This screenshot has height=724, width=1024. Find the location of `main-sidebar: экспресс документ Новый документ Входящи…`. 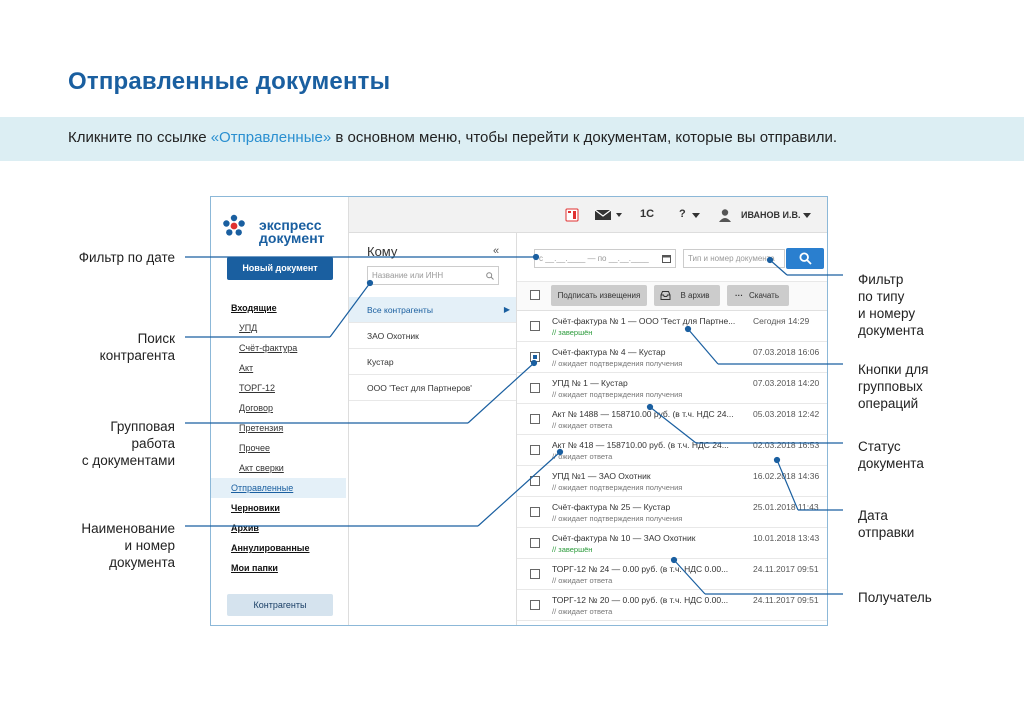

main-sidebar: экспресс документ Новый документ Входящи… is located at coordinates (280, 411).